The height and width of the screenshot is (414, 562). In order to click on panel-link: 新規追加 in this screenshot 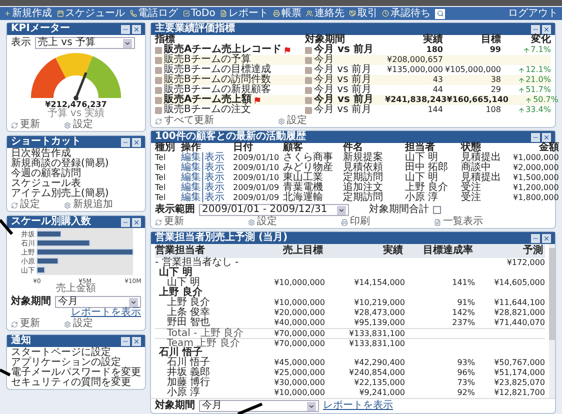, I will do `click(88, 205)`.